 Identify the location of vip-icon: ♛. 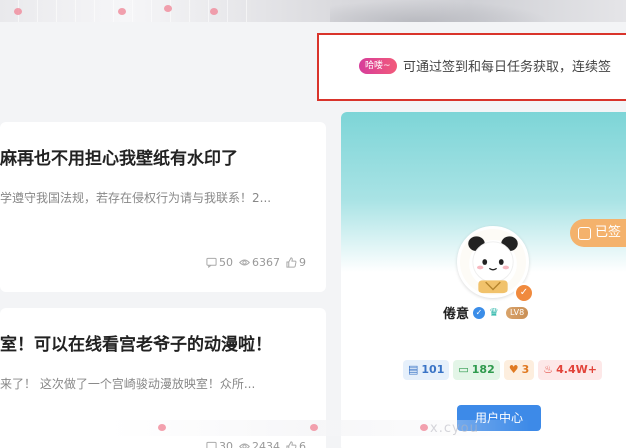
(494, 312).